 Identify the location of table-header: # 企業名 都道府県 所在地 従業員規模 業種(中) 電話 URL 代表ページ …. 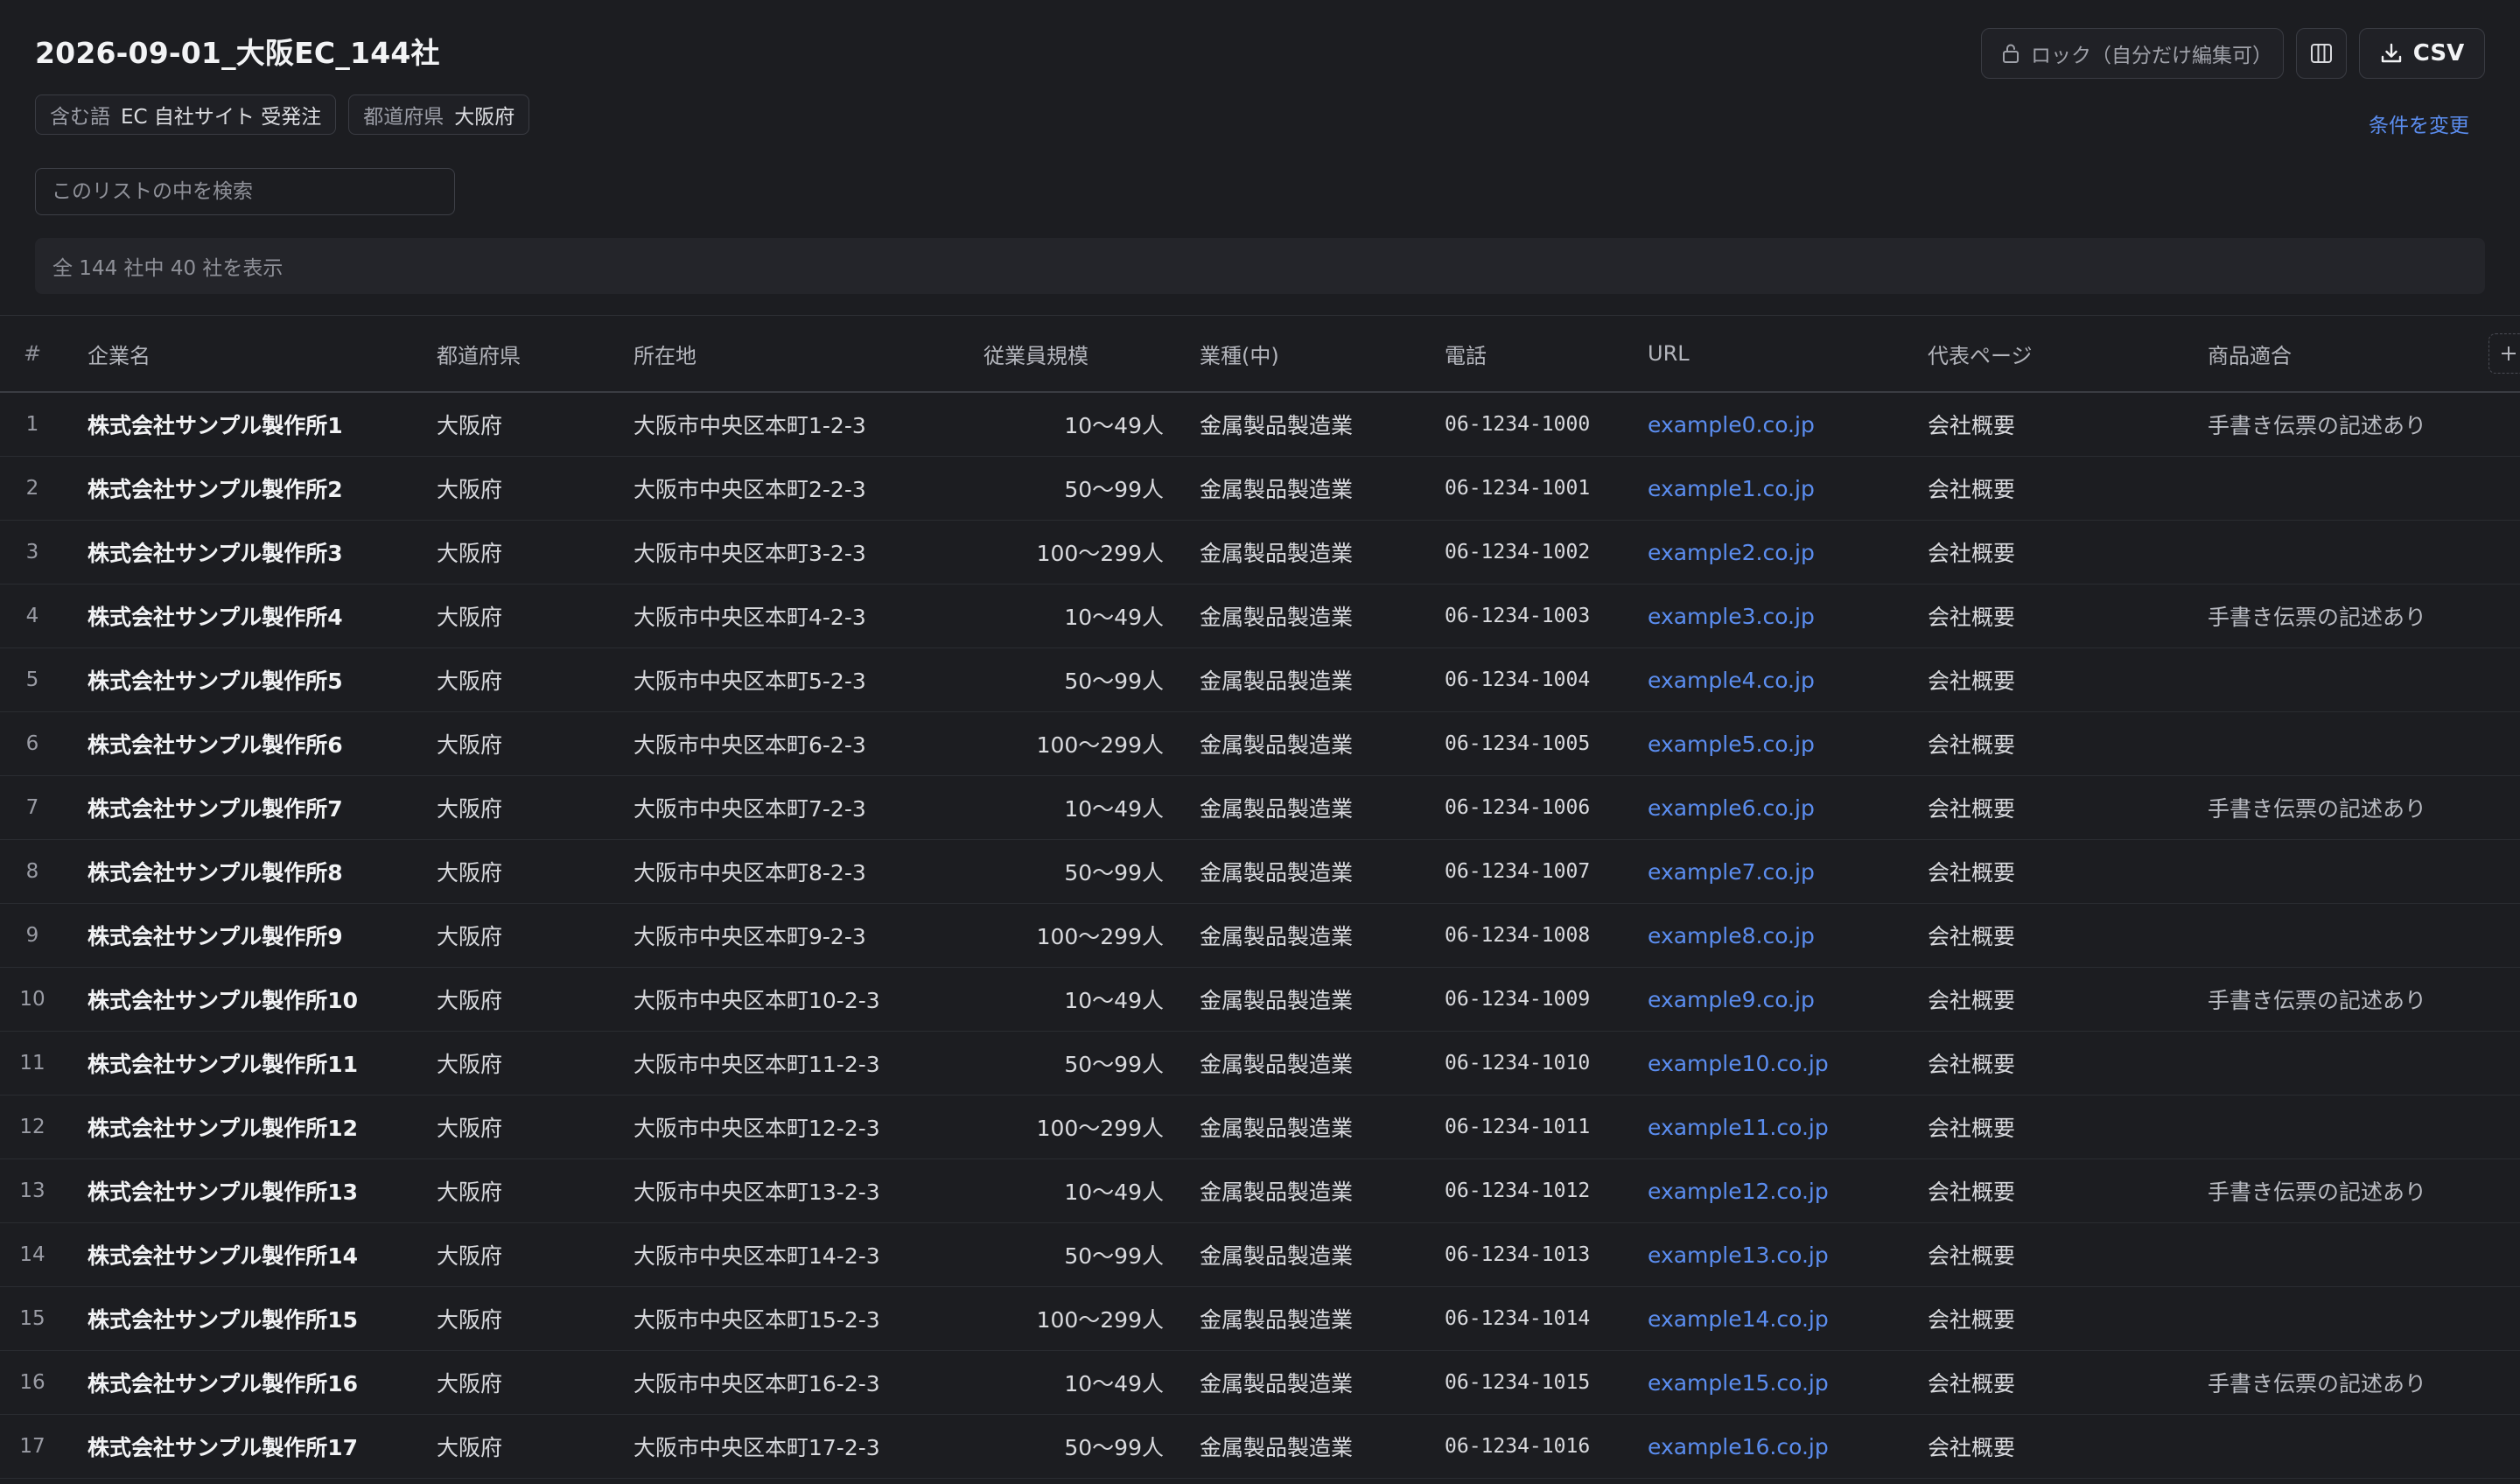
(1260, 354).